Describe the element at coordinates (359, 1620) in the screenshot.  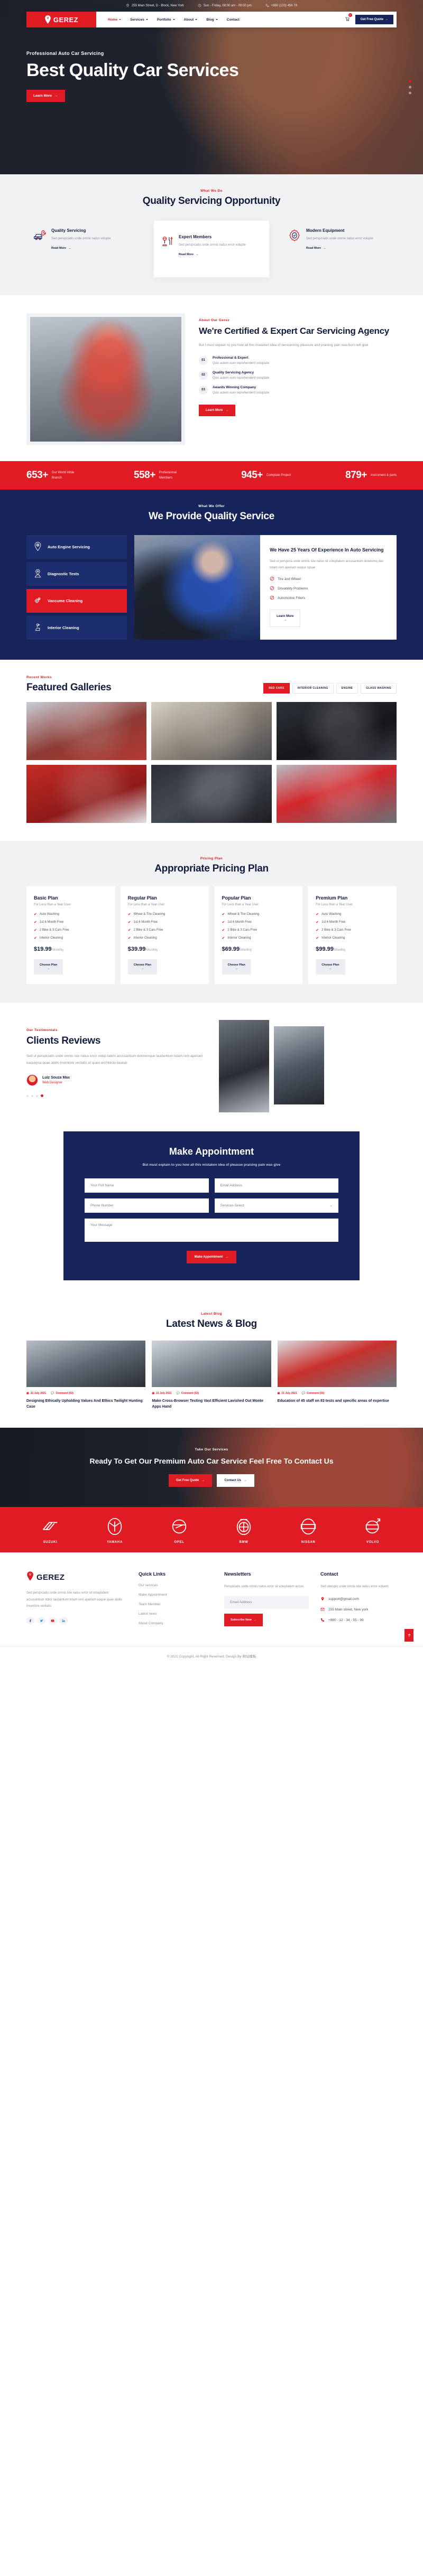
I see `footer-contact-phone: +880 - 12 - 34 - 55 - 99` at that location.